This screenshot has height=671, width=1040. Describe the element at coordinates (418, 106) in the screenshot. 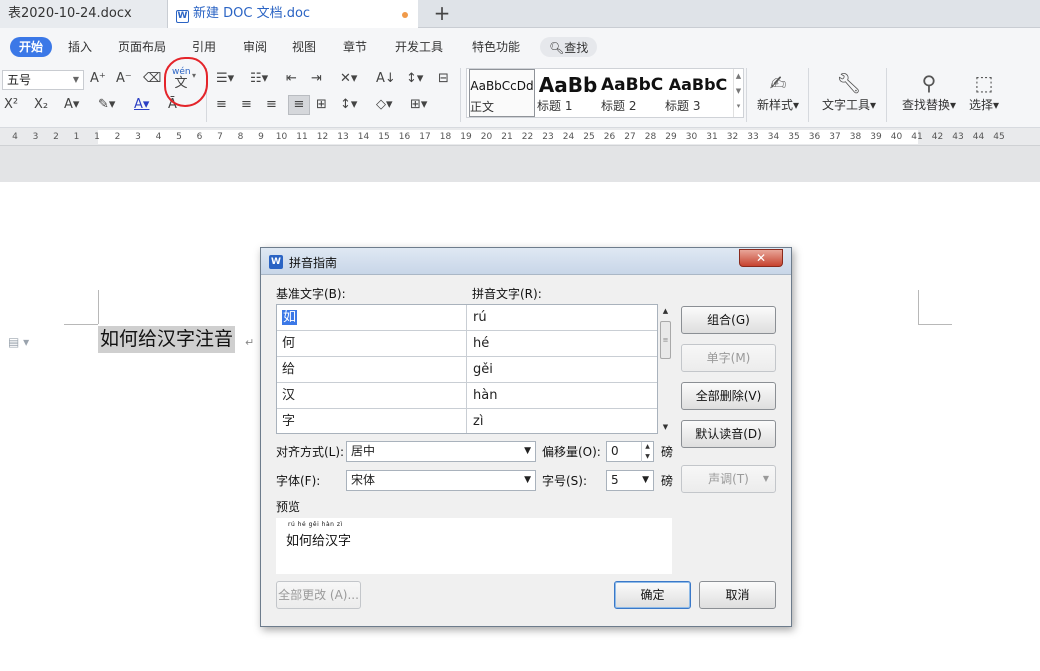

I see `borders-icon: ⊞▾` at that location.